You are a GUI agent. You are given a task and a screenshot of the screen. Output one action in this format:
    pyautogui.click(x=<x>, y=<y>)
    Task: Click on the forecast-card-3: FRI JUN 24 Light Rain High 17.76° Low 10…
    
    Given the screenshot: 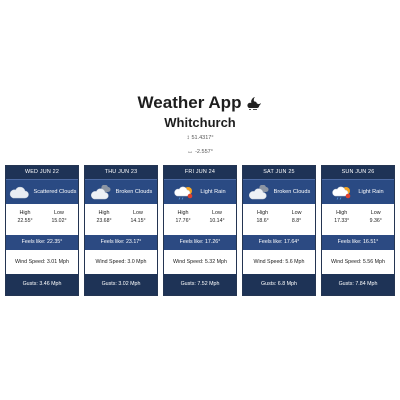 What is the action you would take?
    pyautogui.click(x=200, y=230)
    